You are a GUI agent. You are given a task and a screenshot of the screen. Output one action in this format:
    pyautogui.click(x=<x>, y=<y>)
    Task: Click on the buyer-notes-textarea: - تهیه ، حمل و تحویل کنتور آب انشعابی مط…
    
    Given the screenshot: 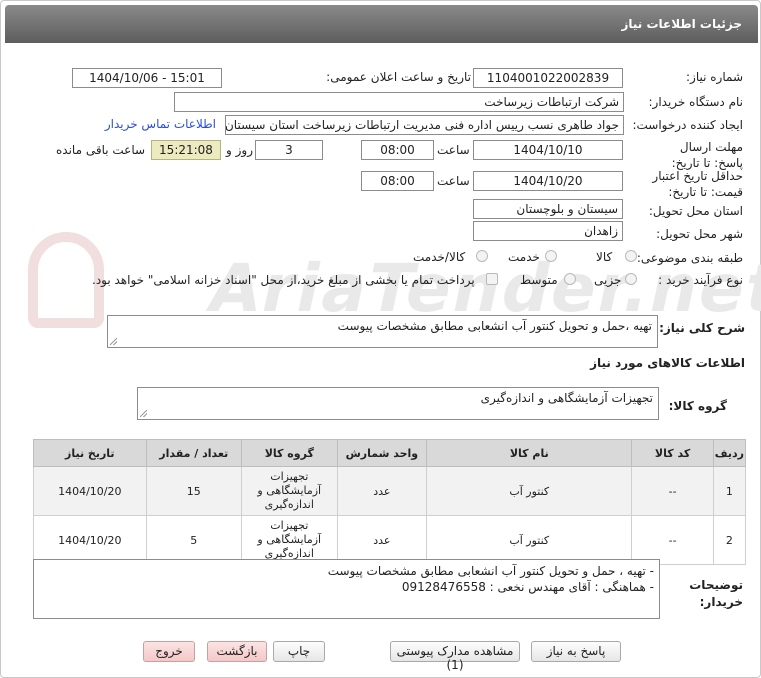 What is the action you would take?
    pyautogui.click(x=346, y=589)
    